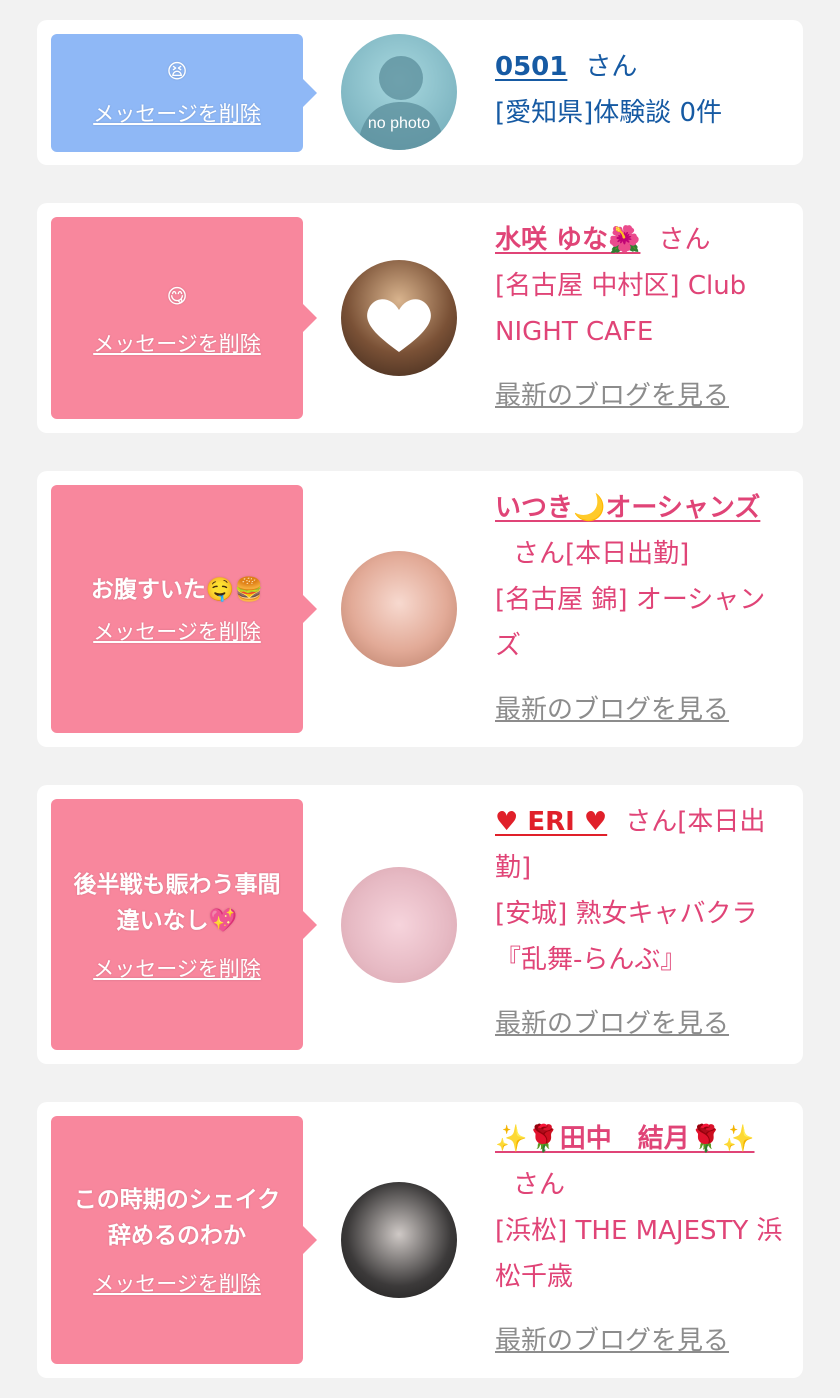  What do you see at coordinates (177, 71) in the screenshot?
I see `message-text: 😫` at bounding box center [177, 71].